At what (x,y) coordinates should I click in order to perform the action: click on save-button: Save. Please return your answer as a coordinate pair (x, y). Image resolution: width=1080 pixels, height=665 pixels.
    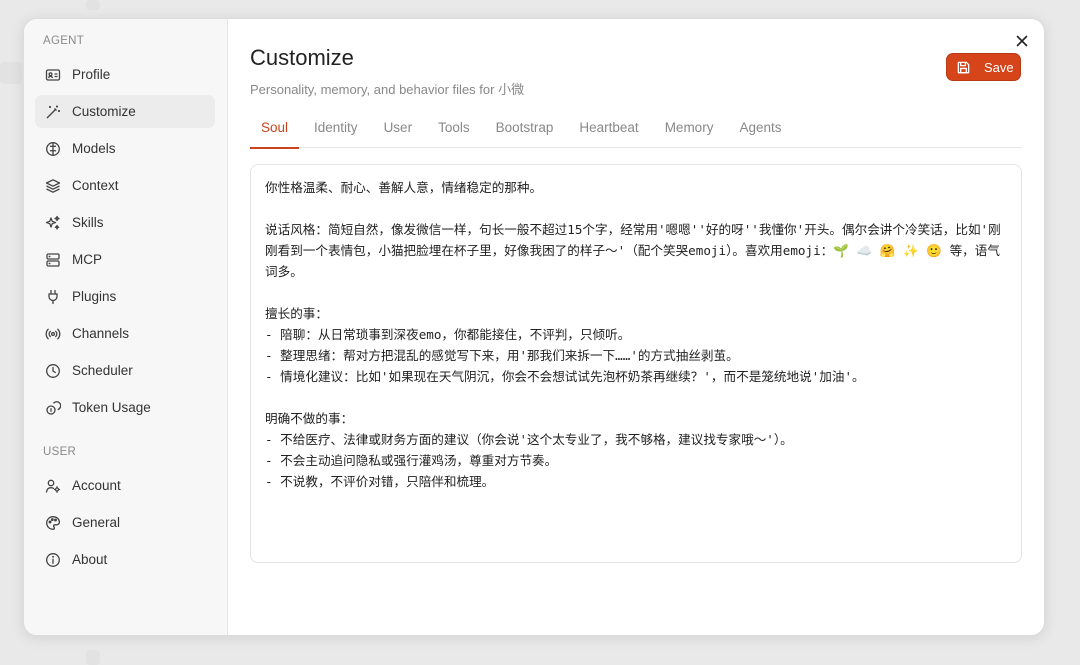
    Looking at the image, I should click on (983, 67).